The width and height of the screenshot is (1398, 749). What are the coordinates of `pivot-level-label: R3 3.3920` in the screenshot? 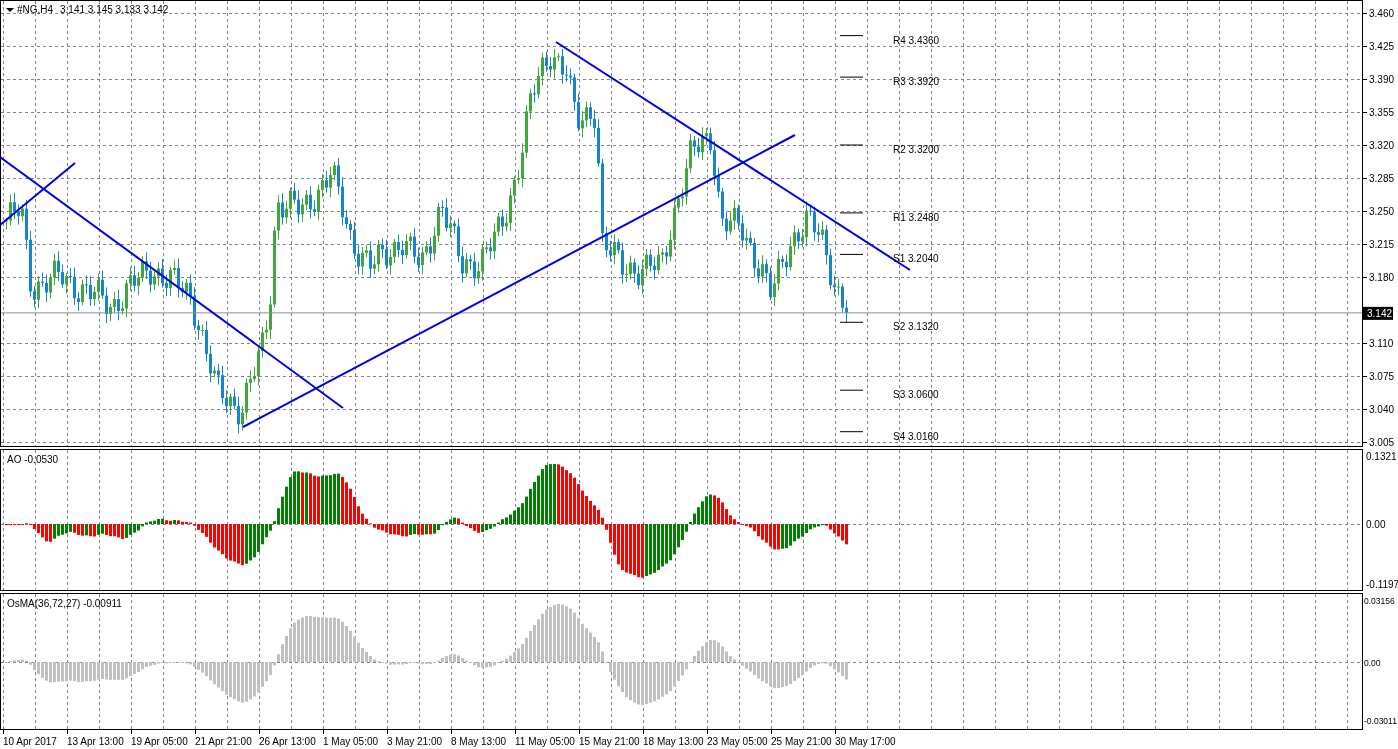 It's located at (916, 82).